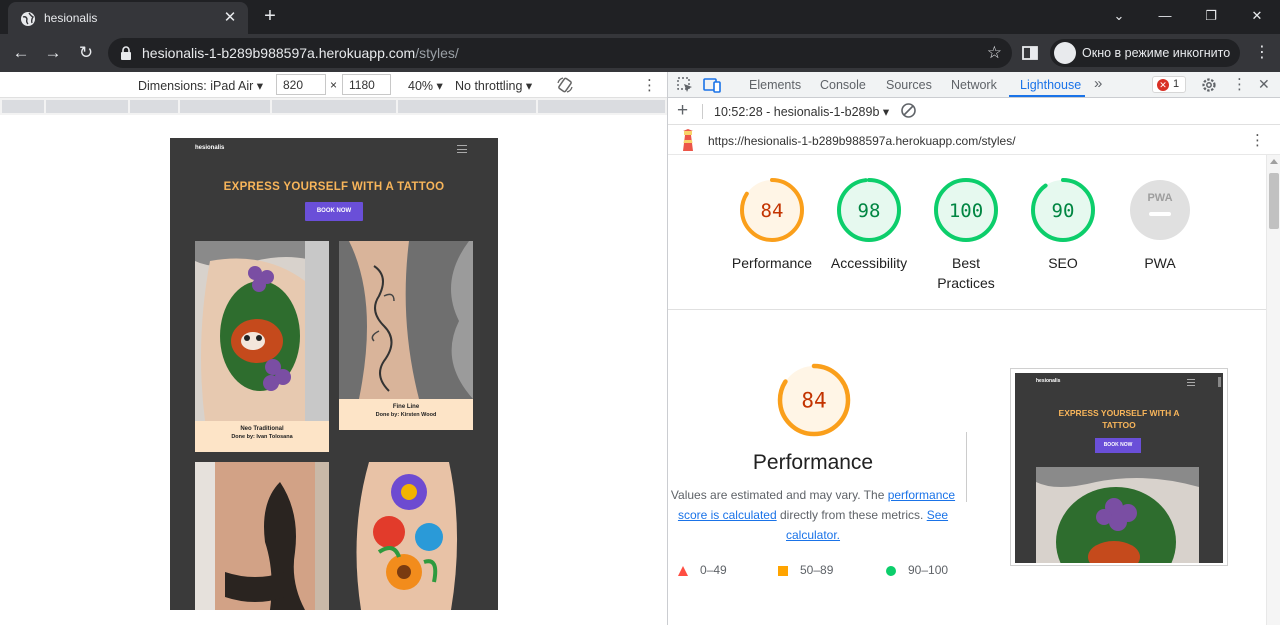  Describe the element at coordinates (772, 263) in the screenshot. I see `gauge-label: Performance` at that location.